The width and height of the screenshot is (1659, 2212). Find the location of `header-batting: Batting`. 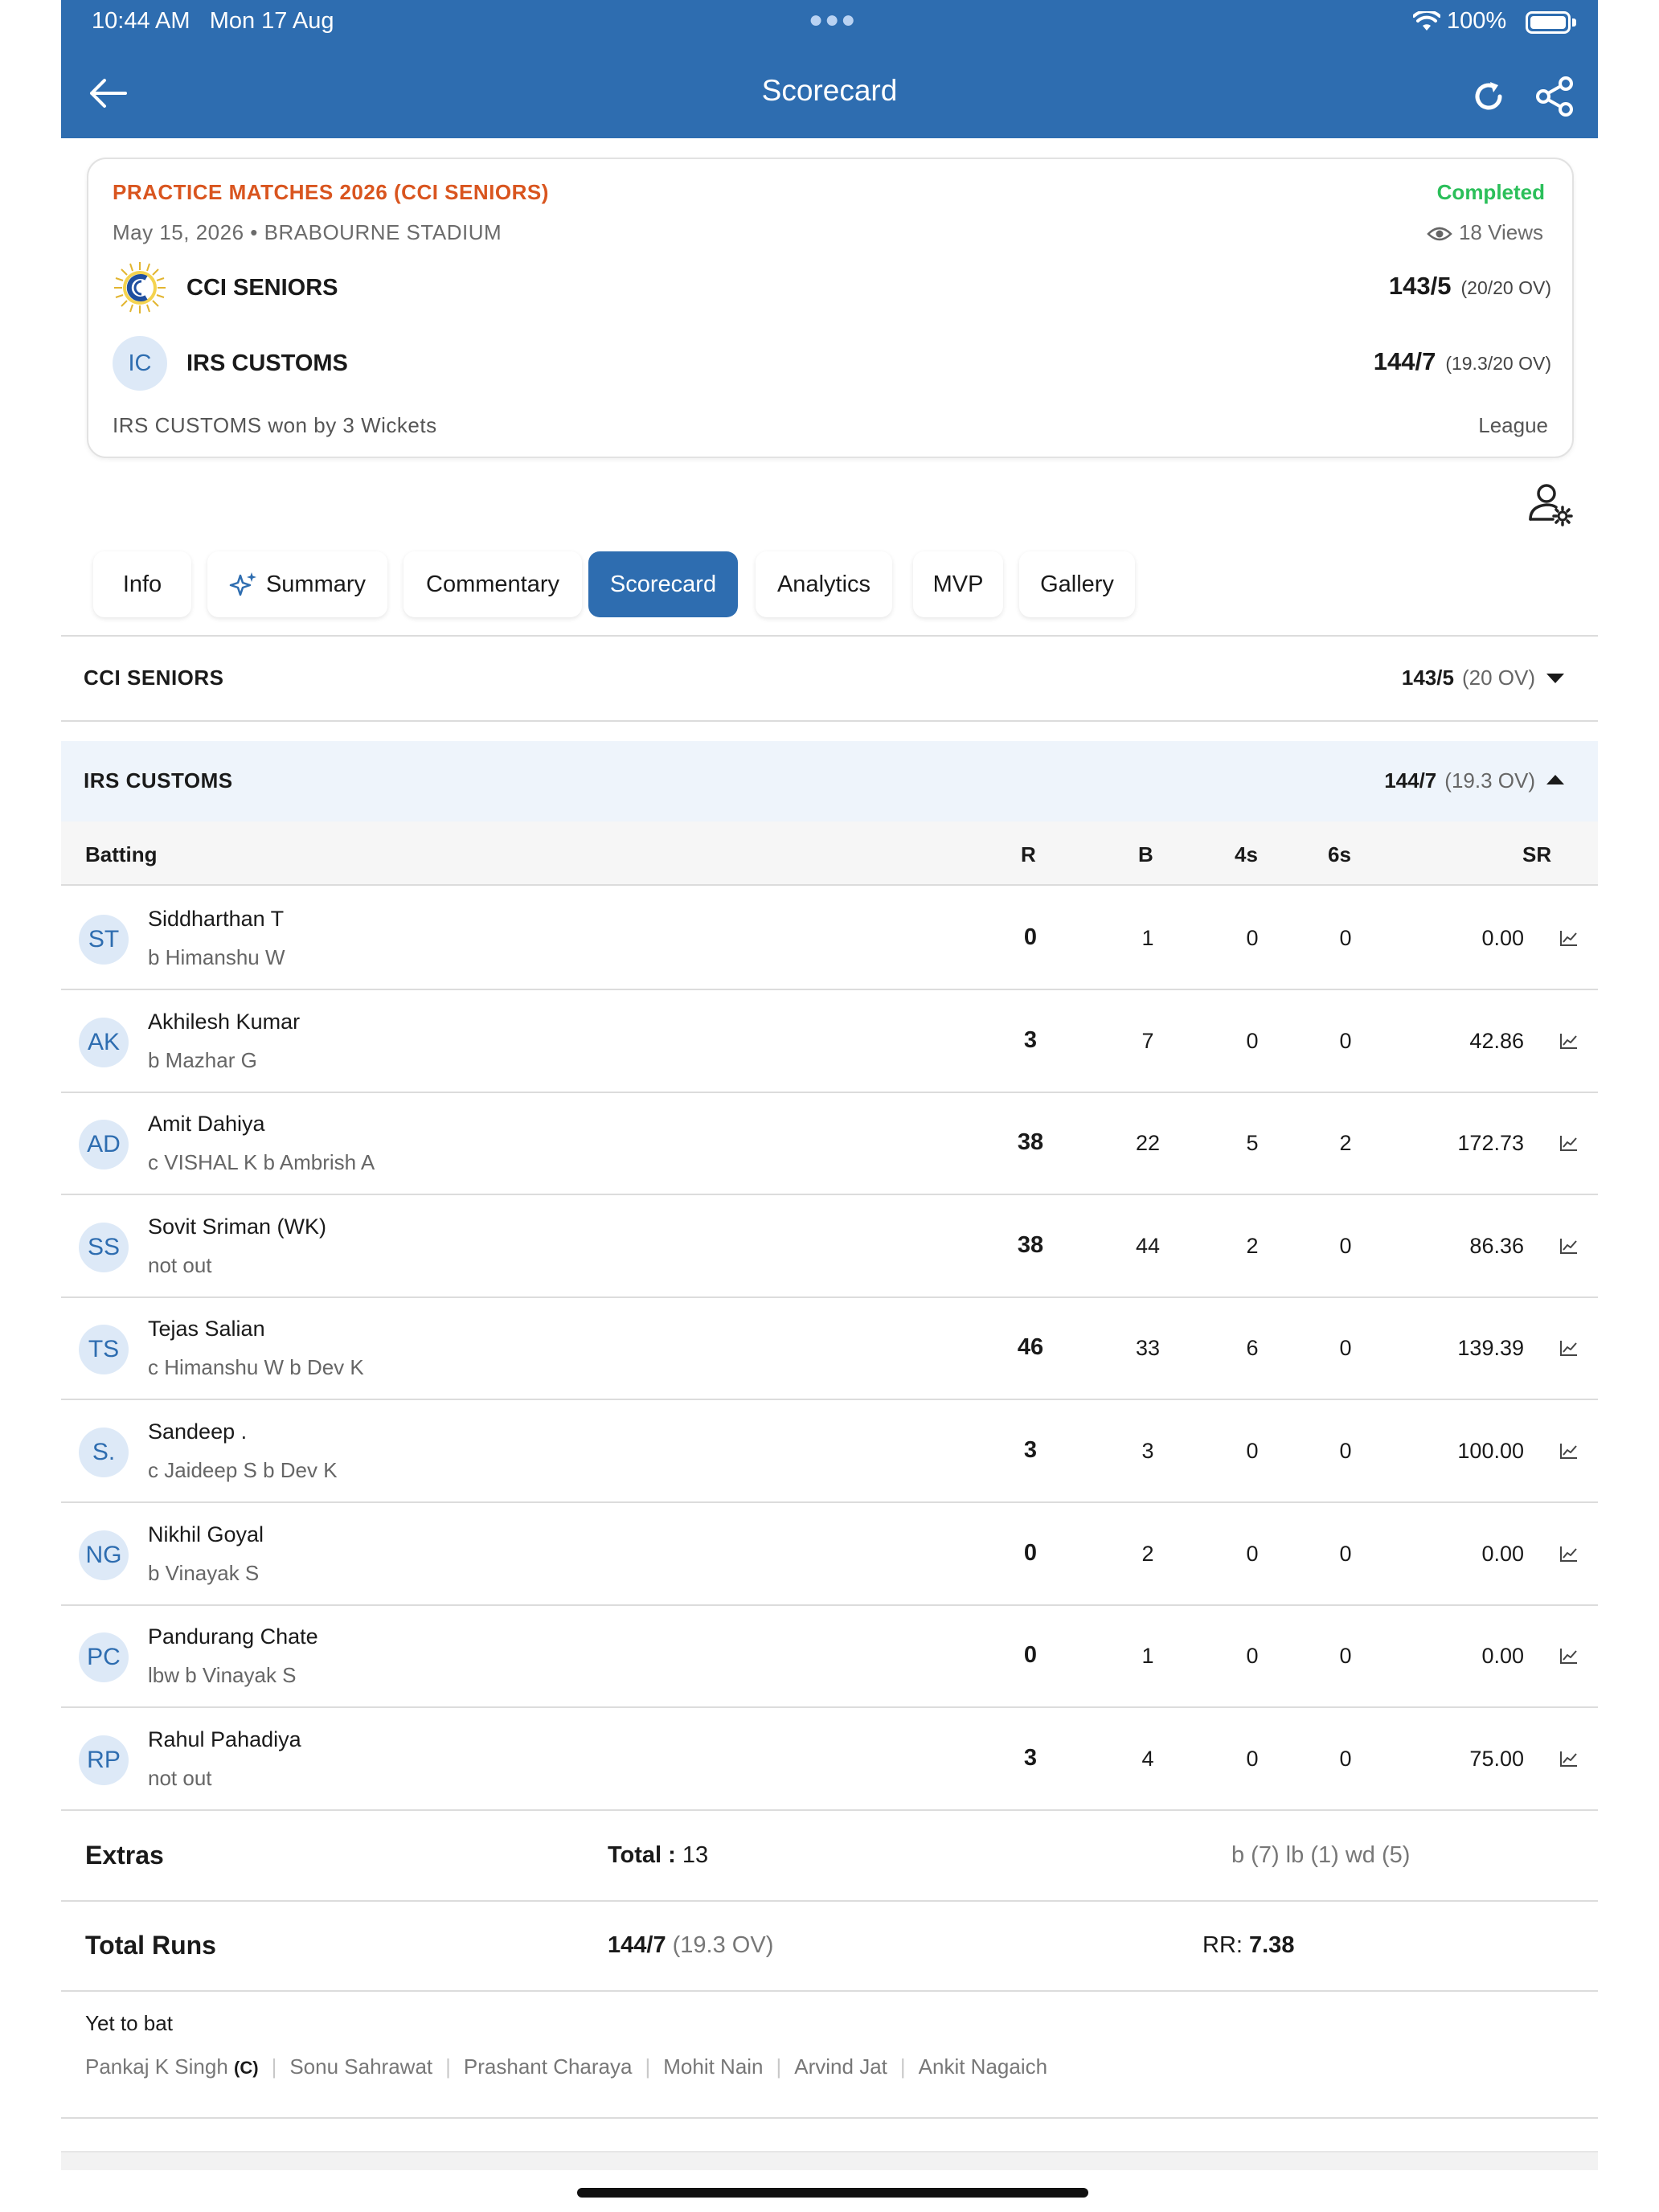

header-batting: Batting is located at coordinates (121, 854).